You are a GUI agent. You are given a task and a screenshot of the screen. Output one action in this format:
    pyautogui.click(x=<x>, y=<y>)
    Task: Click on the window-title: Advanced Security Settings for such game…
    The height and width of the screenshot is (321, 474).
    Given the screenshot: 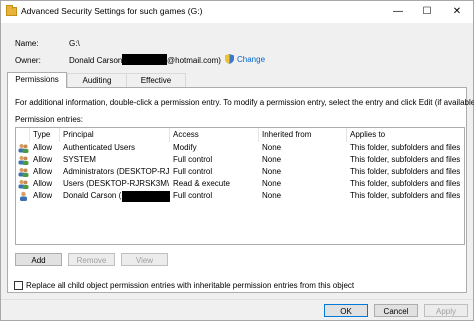 What is the action you would take?
    pyautogui.click(x=112, y=11)
    